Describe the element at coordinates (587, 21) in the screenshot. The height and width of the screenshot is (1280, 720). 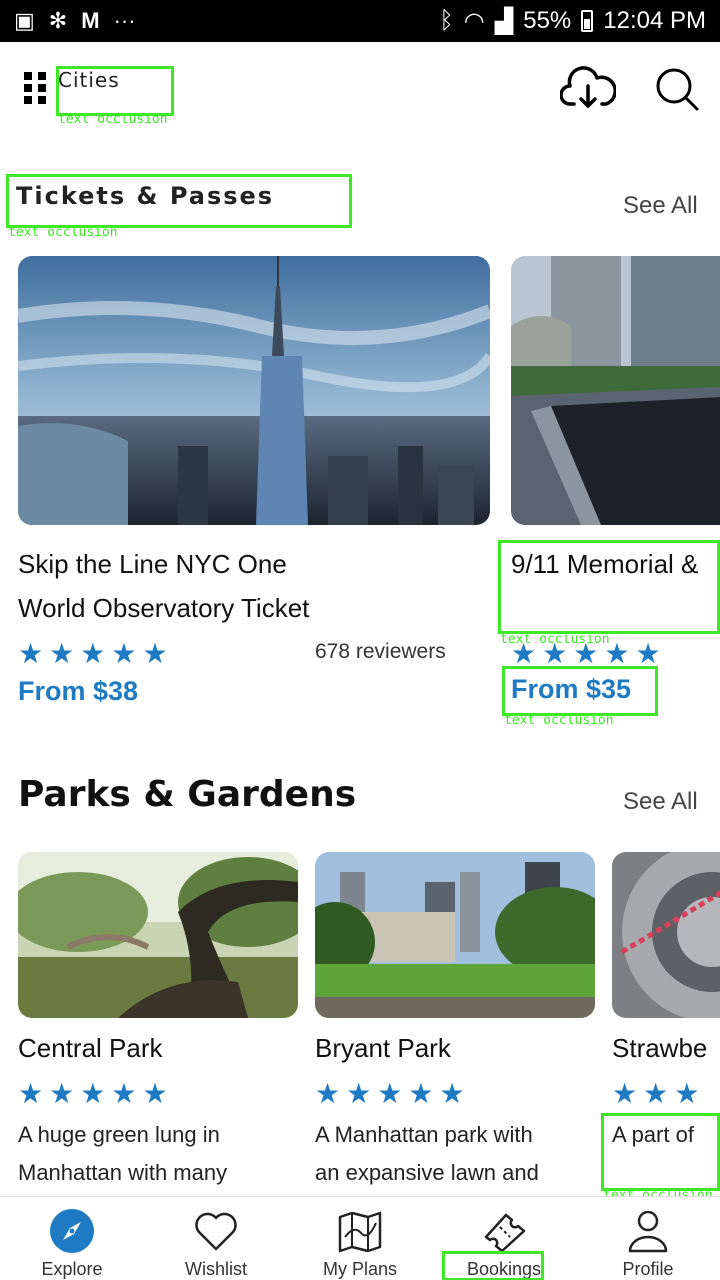
I see `battery-icon` at that location.